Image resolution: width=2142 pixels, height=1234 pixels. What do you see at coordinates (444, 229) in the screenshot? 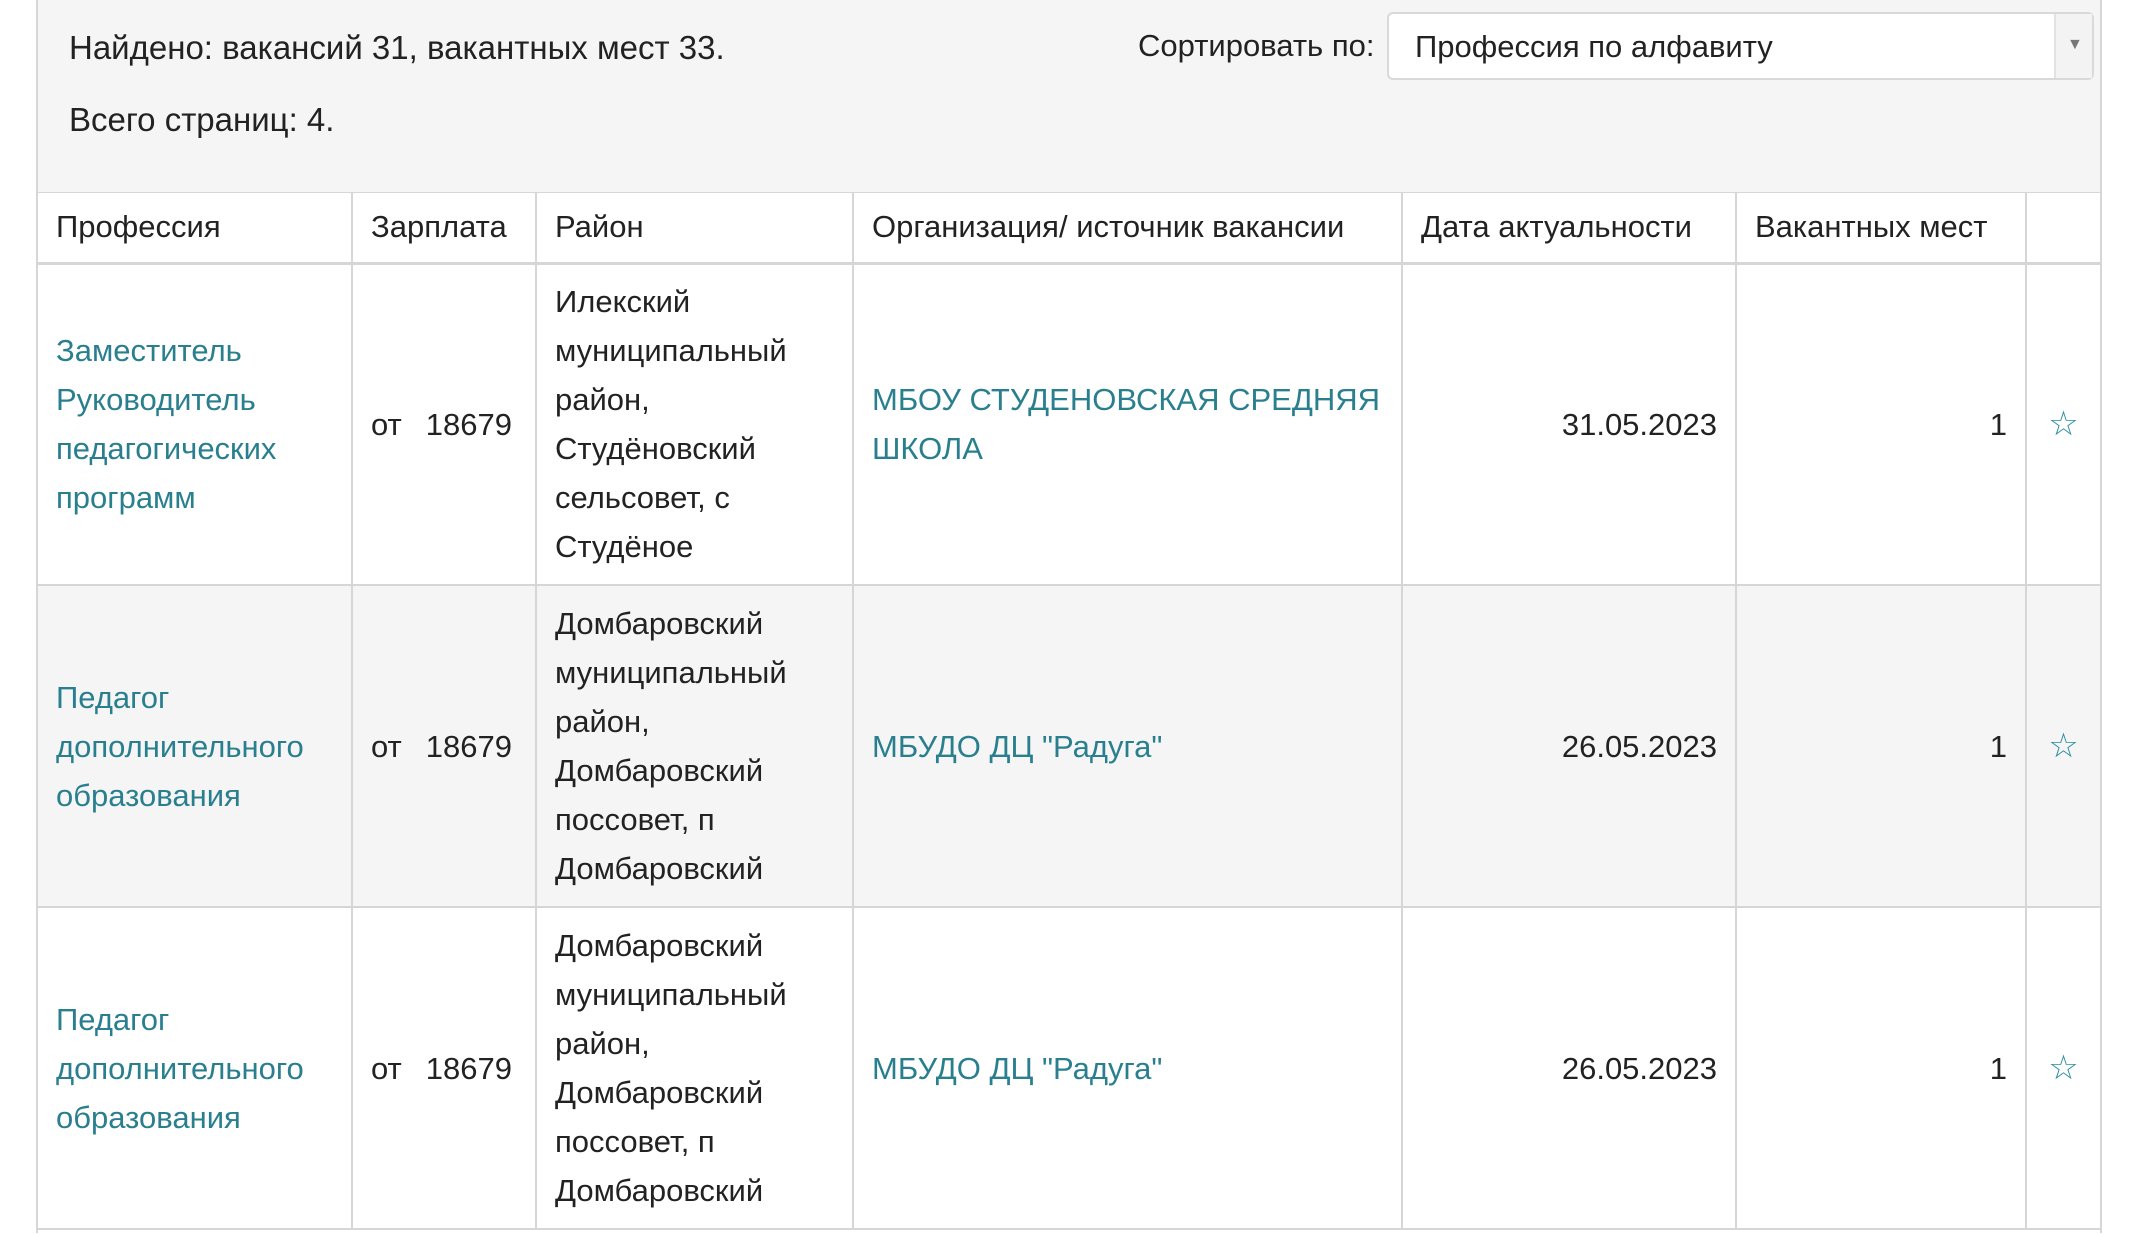
I see `column-header-salary: Зарплата` at bounding box center [444, 229].